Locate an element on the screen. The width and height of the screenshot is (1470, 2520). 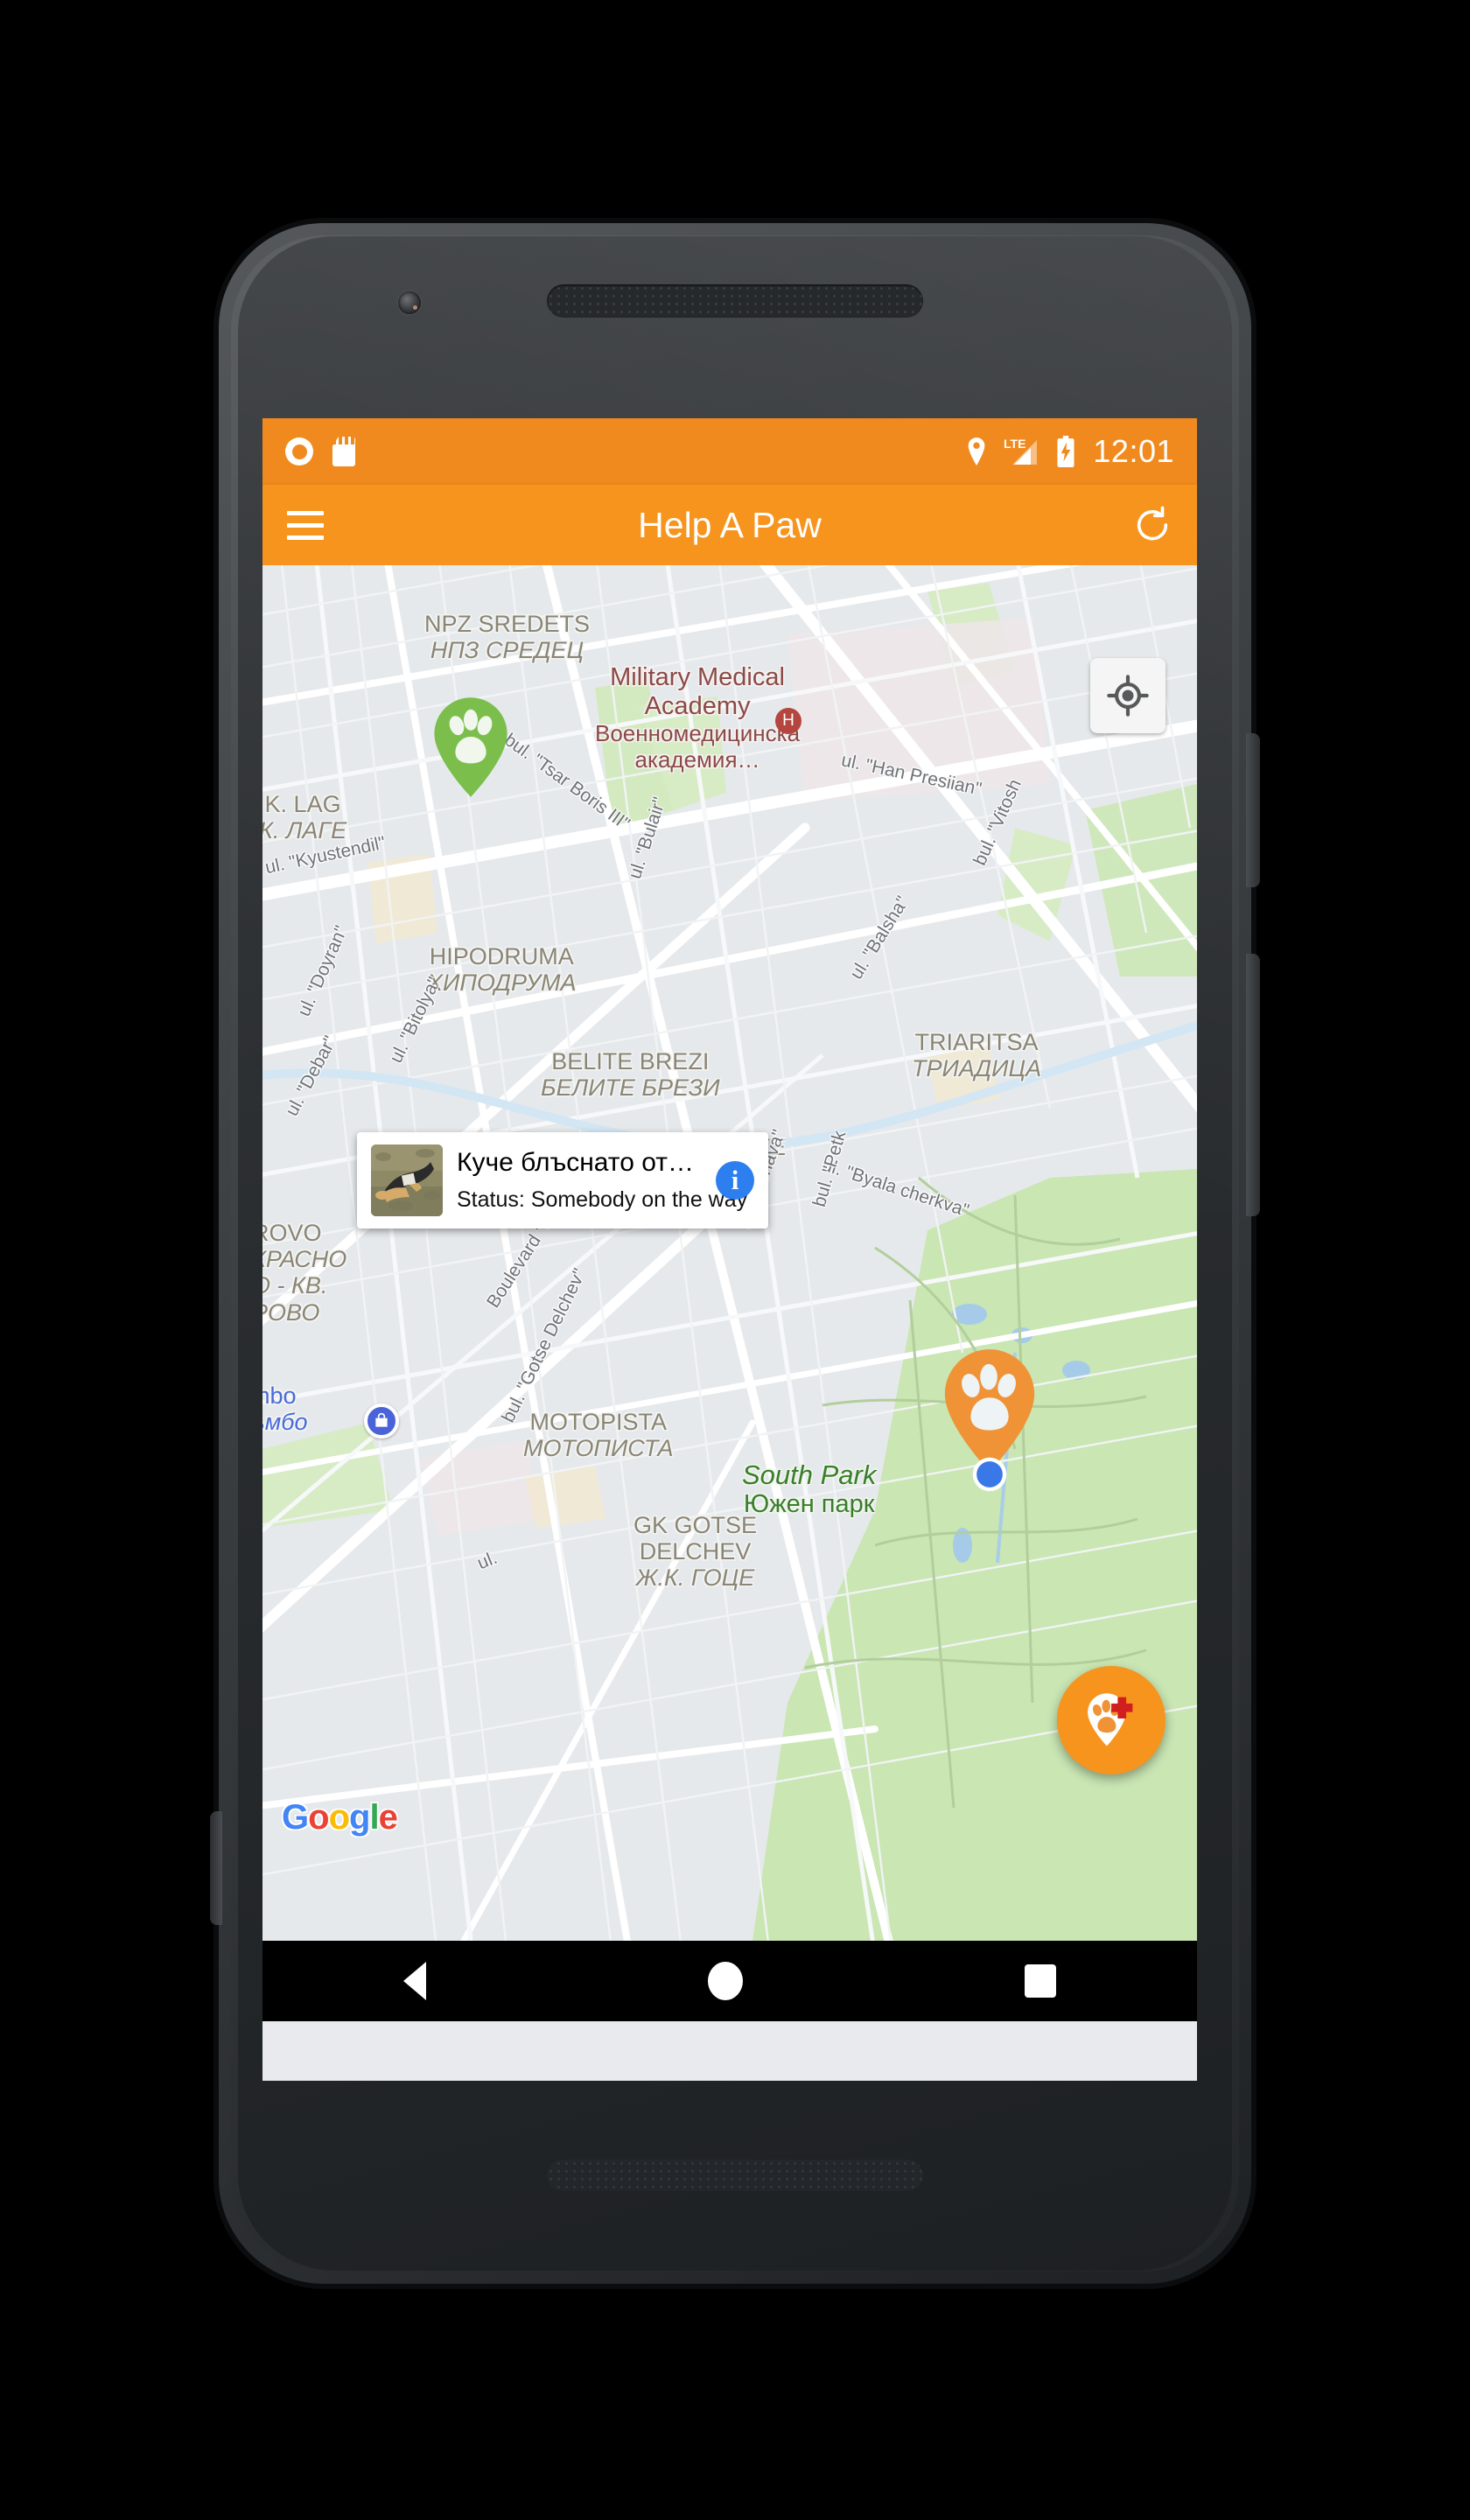
svg-text: LTE is located at coordinates (1015, 444).